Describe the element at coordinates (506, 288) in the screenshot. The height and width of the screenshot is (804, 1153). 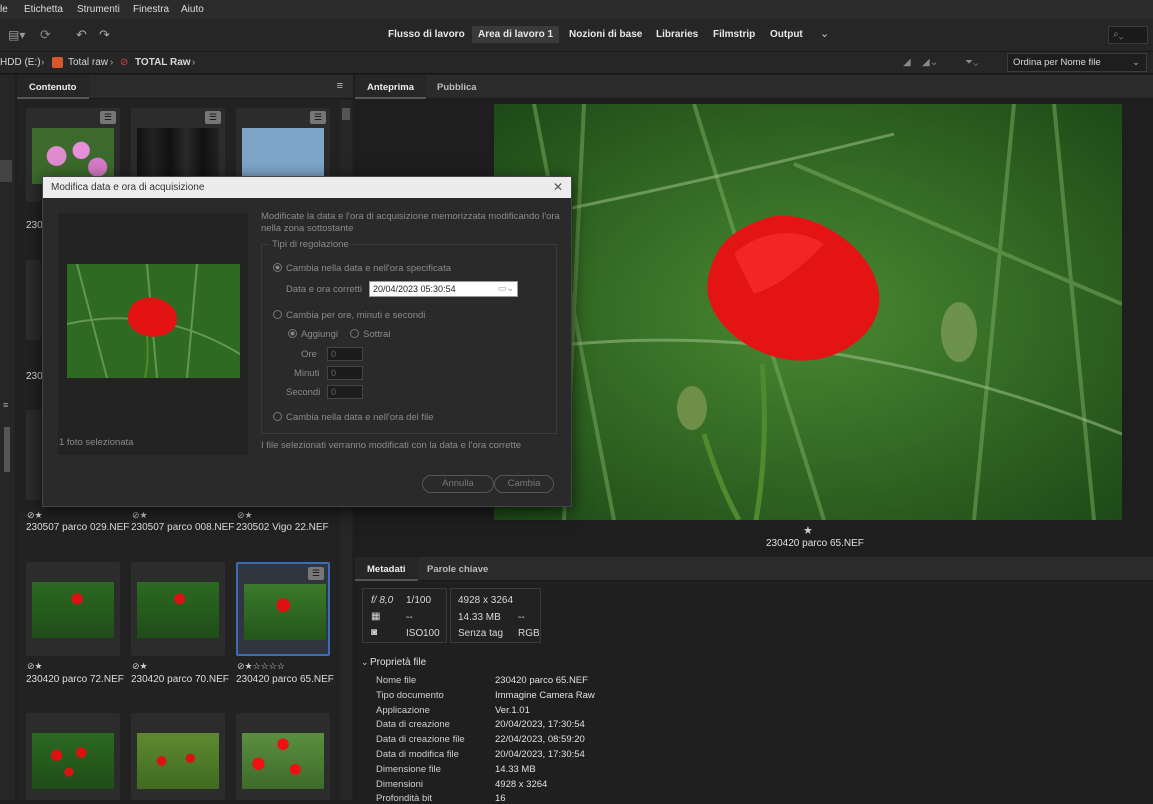
I see `calendar-icon: ▭⌄` at that location.